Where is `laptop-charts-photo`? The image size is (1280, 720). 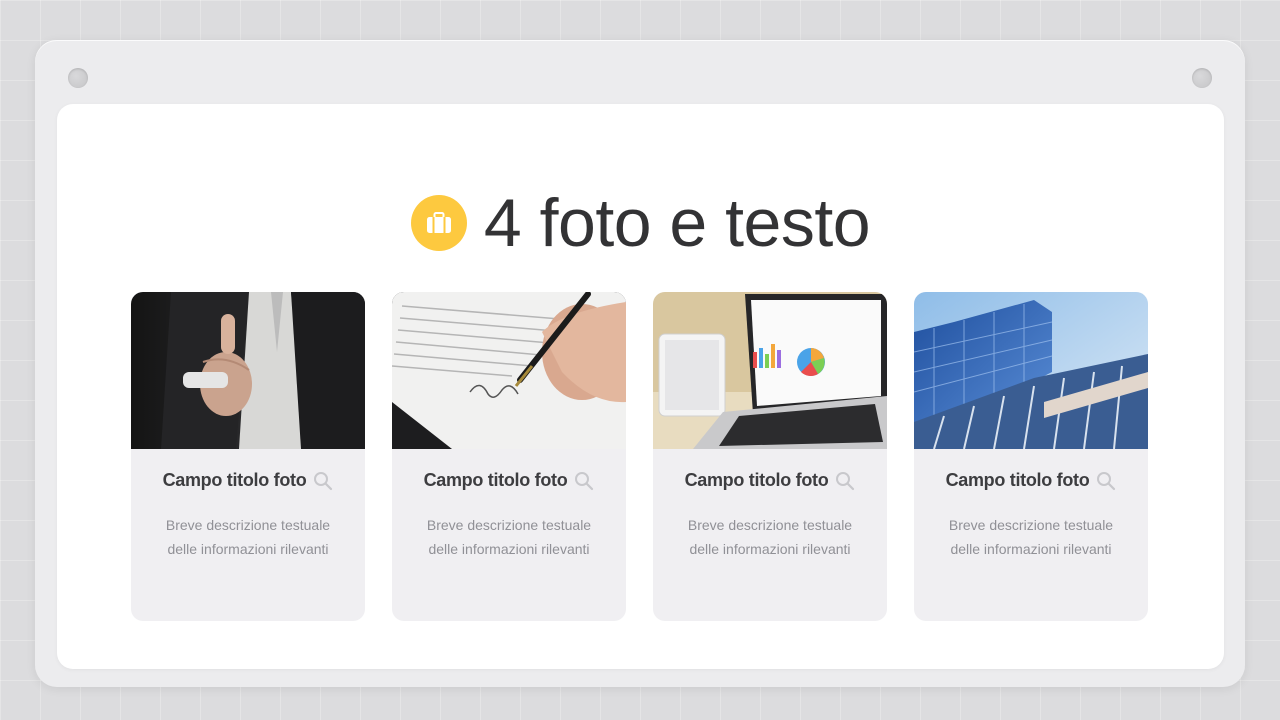
laptop-charts-photo is located at coordinates (770, 370).